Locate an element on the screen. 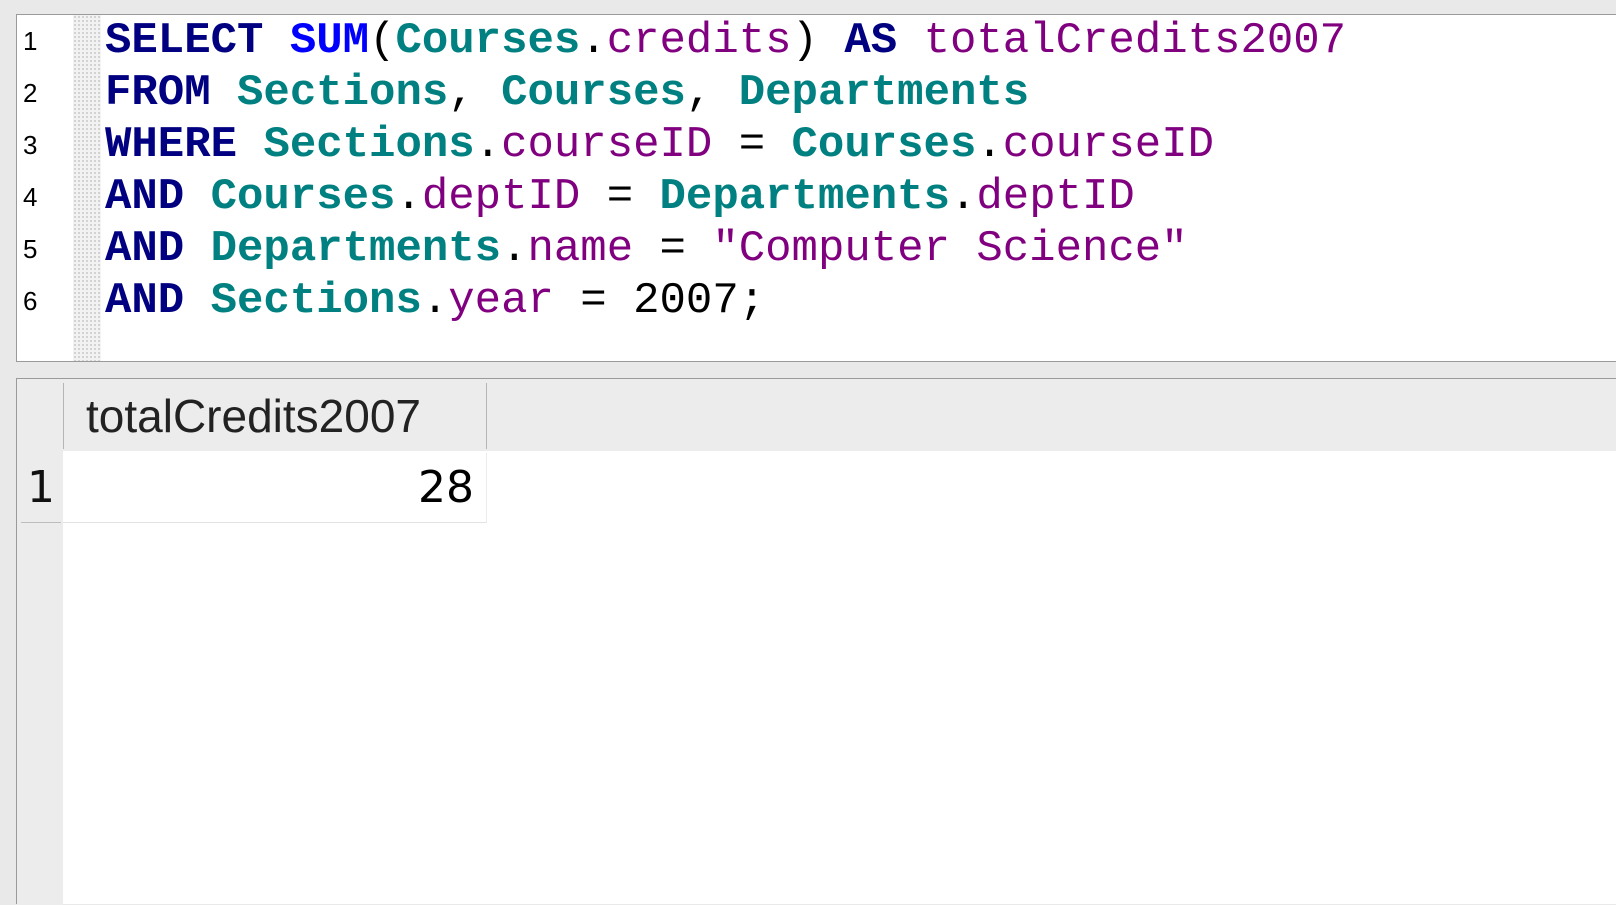 This screenshot has width=1616, height=905. line-number: 5 is located at coordinates (30, 249).